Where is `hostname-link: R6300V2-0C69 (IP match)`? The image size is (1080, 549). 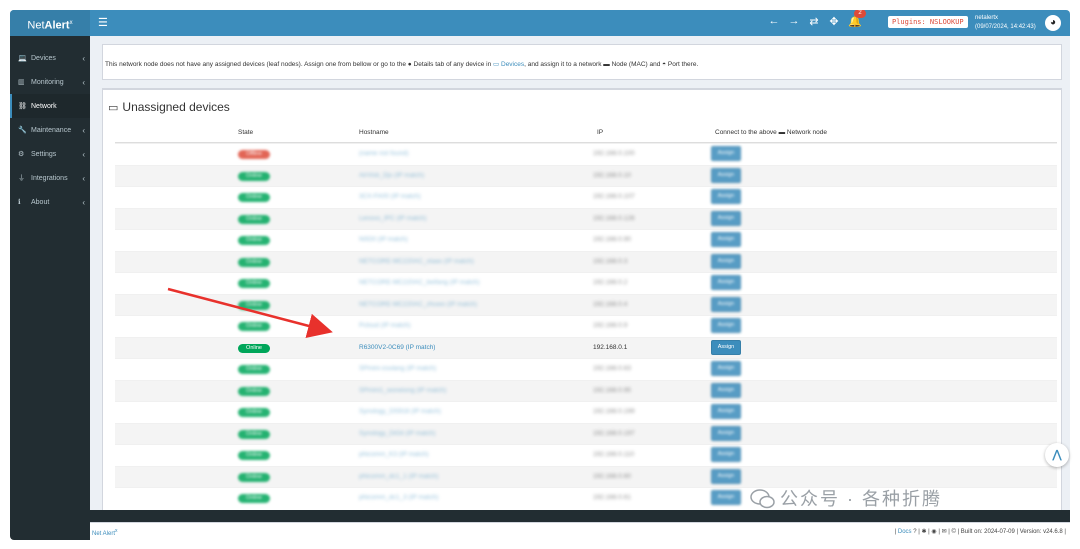 hostname-link: R6300V2-0C69 (IP match) is located at coordinates (397, 347).